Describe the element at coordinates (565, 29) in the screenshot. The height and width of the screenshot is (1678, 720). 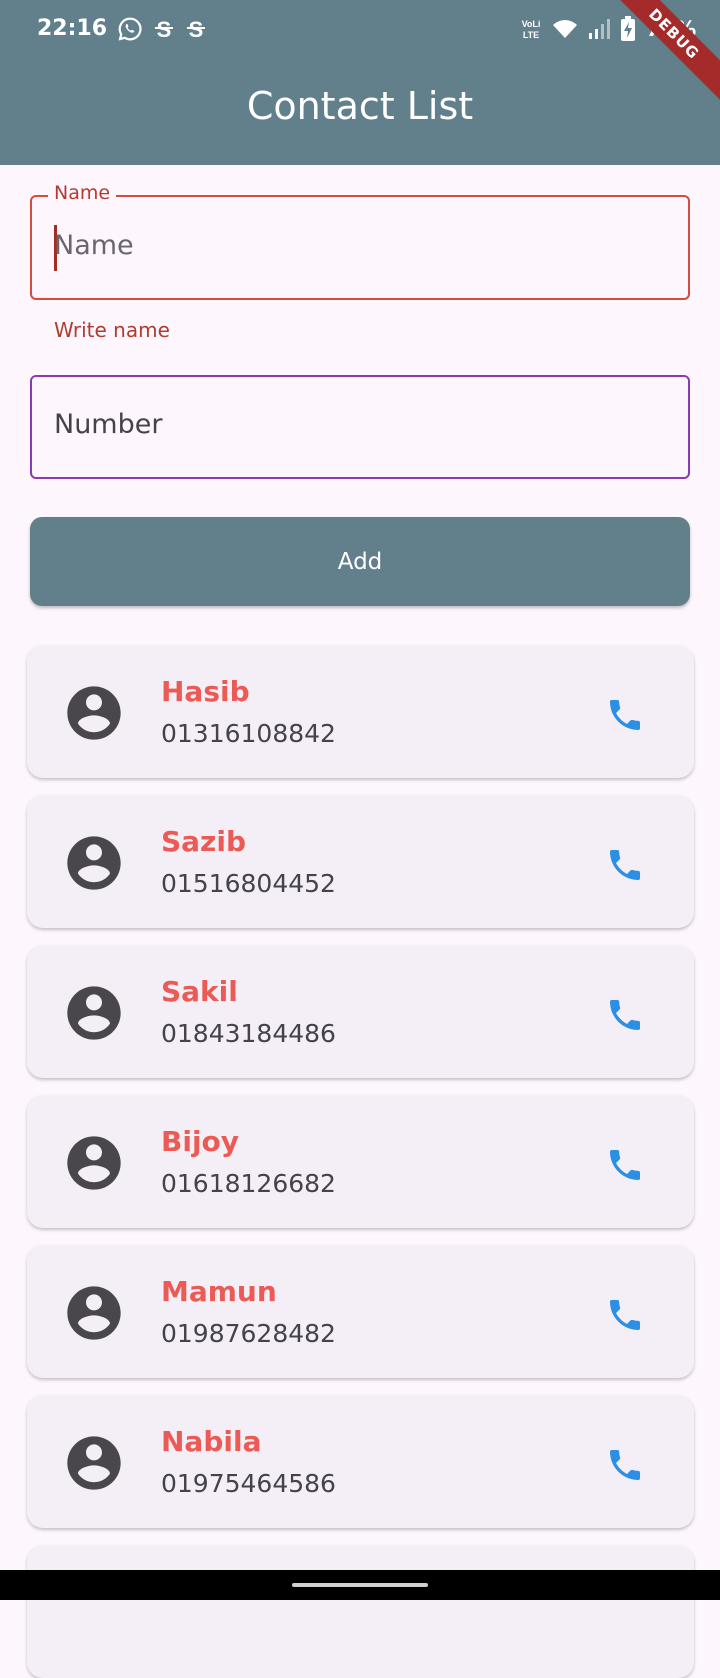
I see `wifi-icon` at that location.